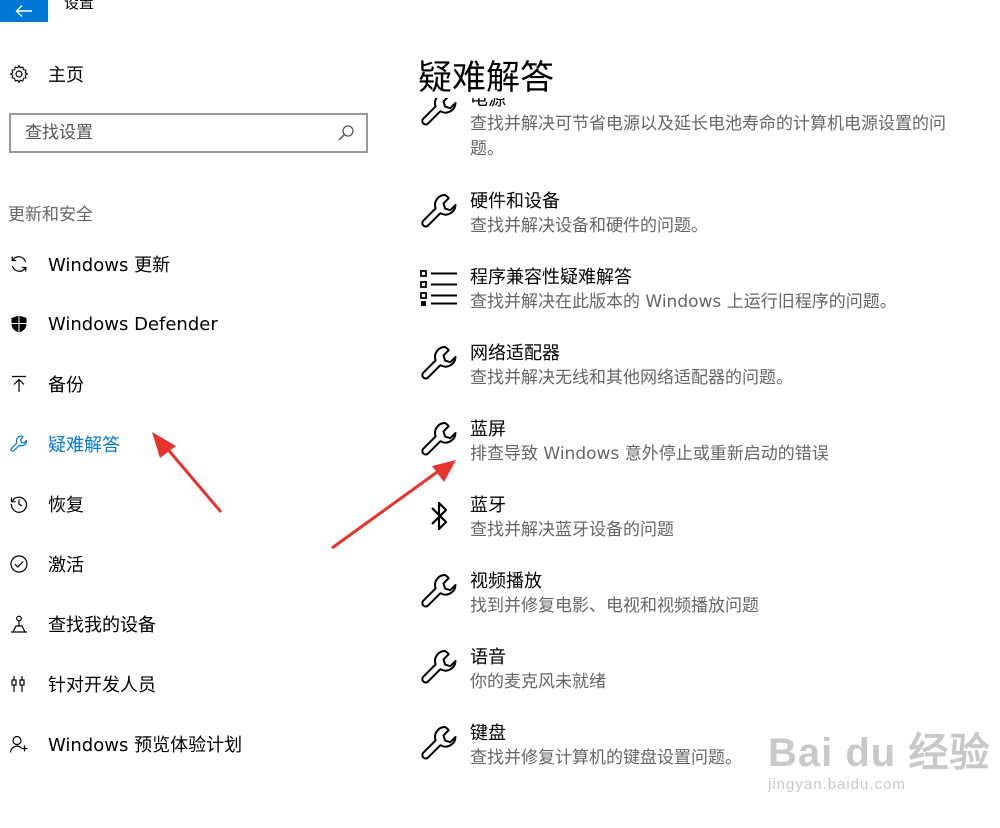  Describe the element at coordinates (694, 684) in the screenshot. I see `troubleshooter-speech: 语音 你的麦克风未就绪` at that location.